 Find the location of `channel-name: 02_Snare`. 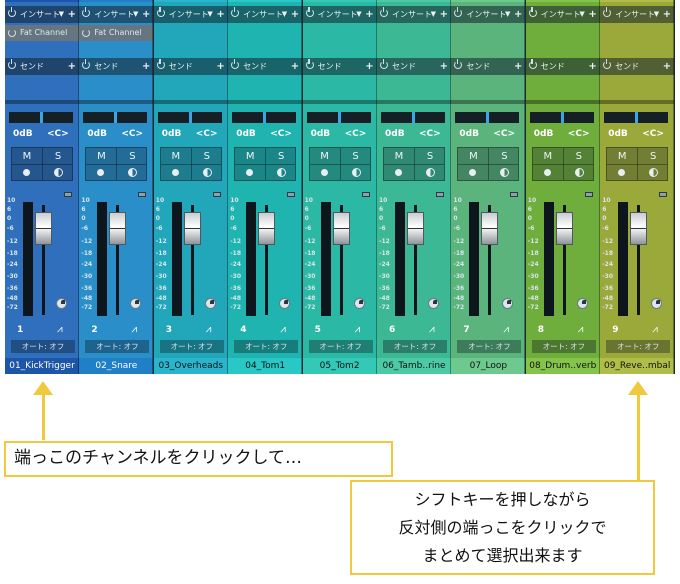

channel-name: 02_Snare is located at coordinates (116, 366).